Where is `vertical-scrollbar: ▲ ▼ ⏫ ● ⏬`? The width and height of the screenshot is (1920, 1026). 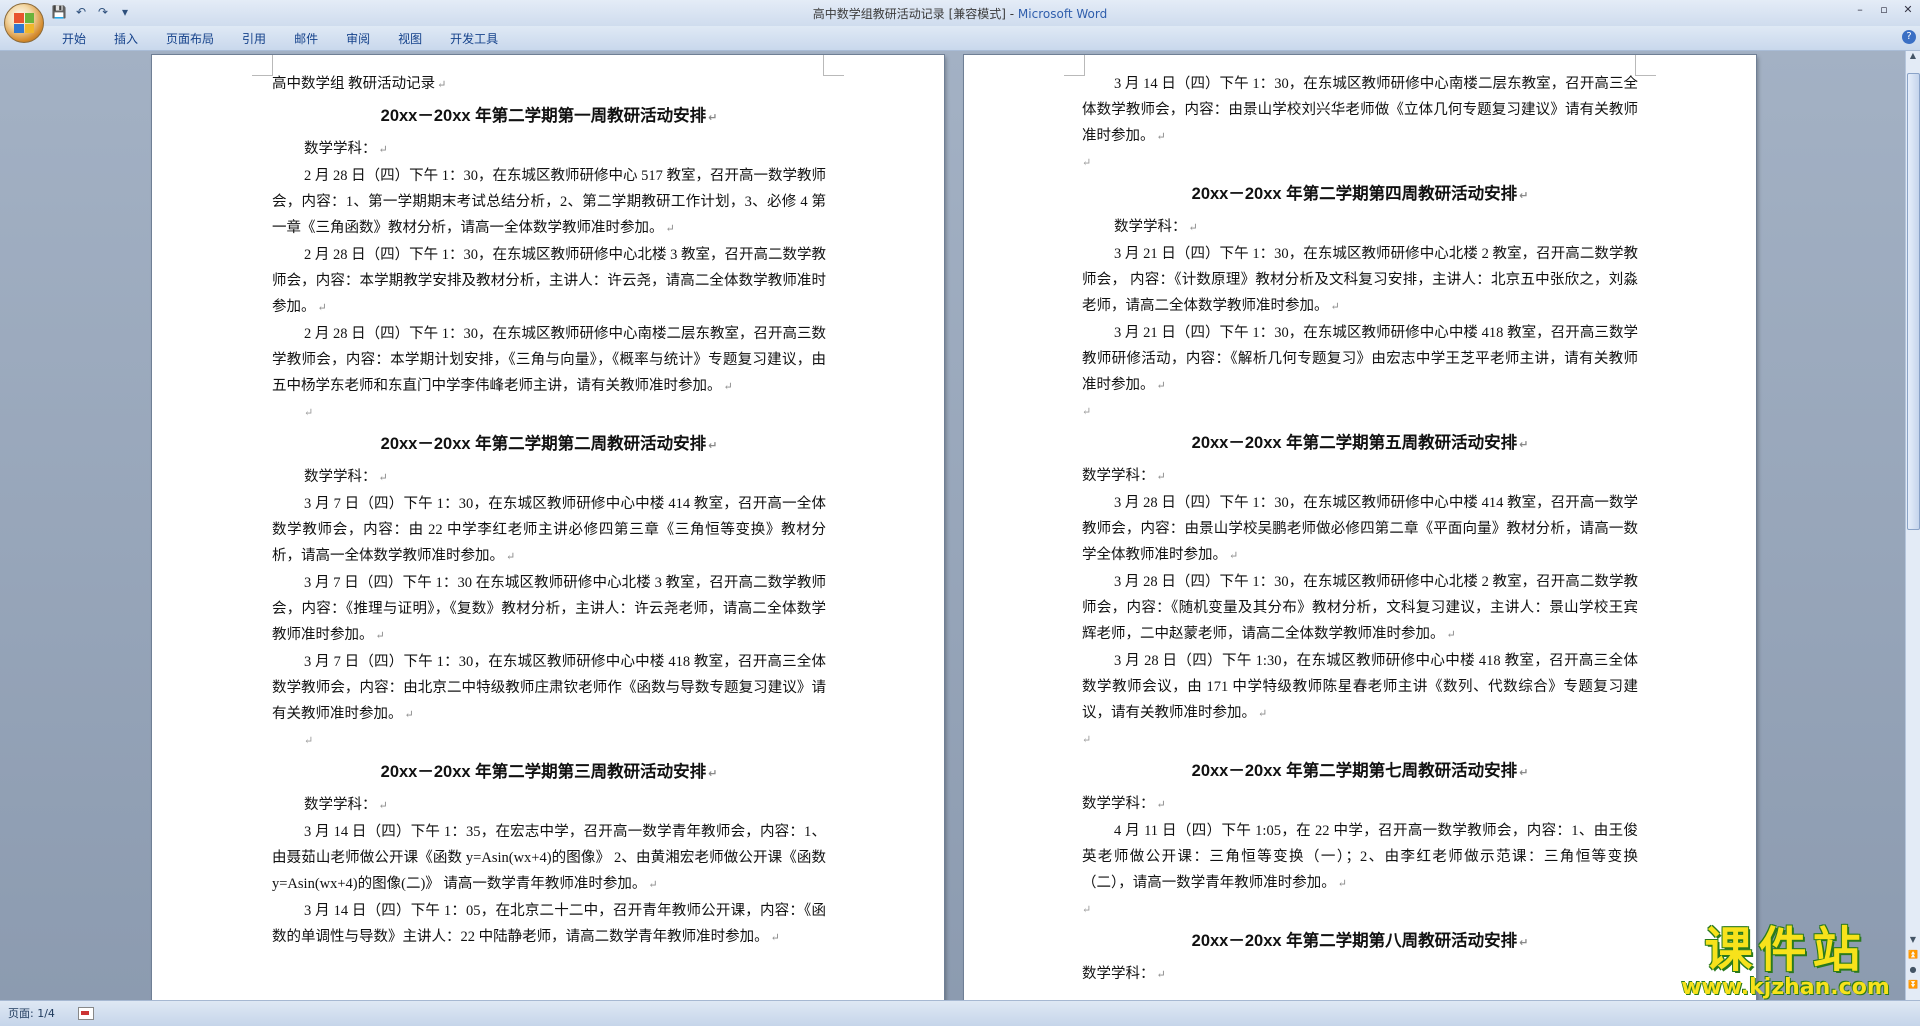 vertical-scrollbar: ▲ ▼ ⏫ ● ⏬ is located at coordinates (1912, 525).